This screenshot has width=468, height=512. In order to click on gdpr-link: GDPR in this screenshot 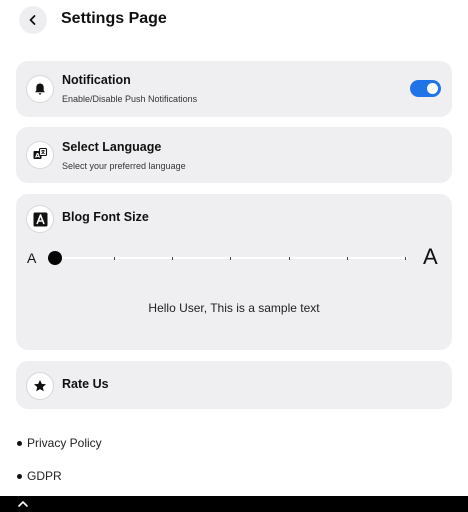, I will do `click(39, 476)`.